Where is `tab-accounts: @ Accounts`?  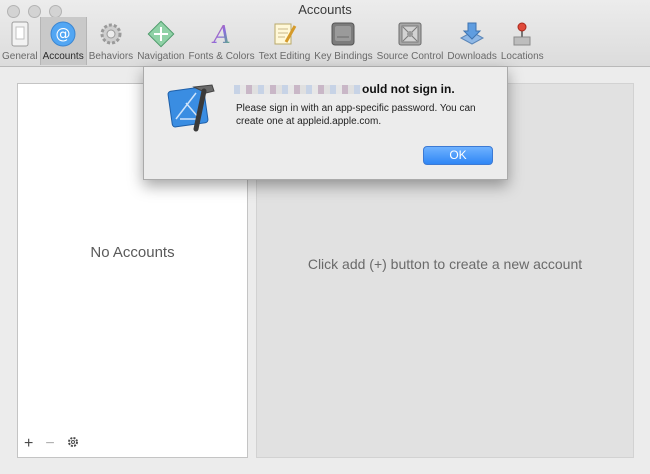
tab-accounts: @ Accounts is located at coordinates (63, 41).